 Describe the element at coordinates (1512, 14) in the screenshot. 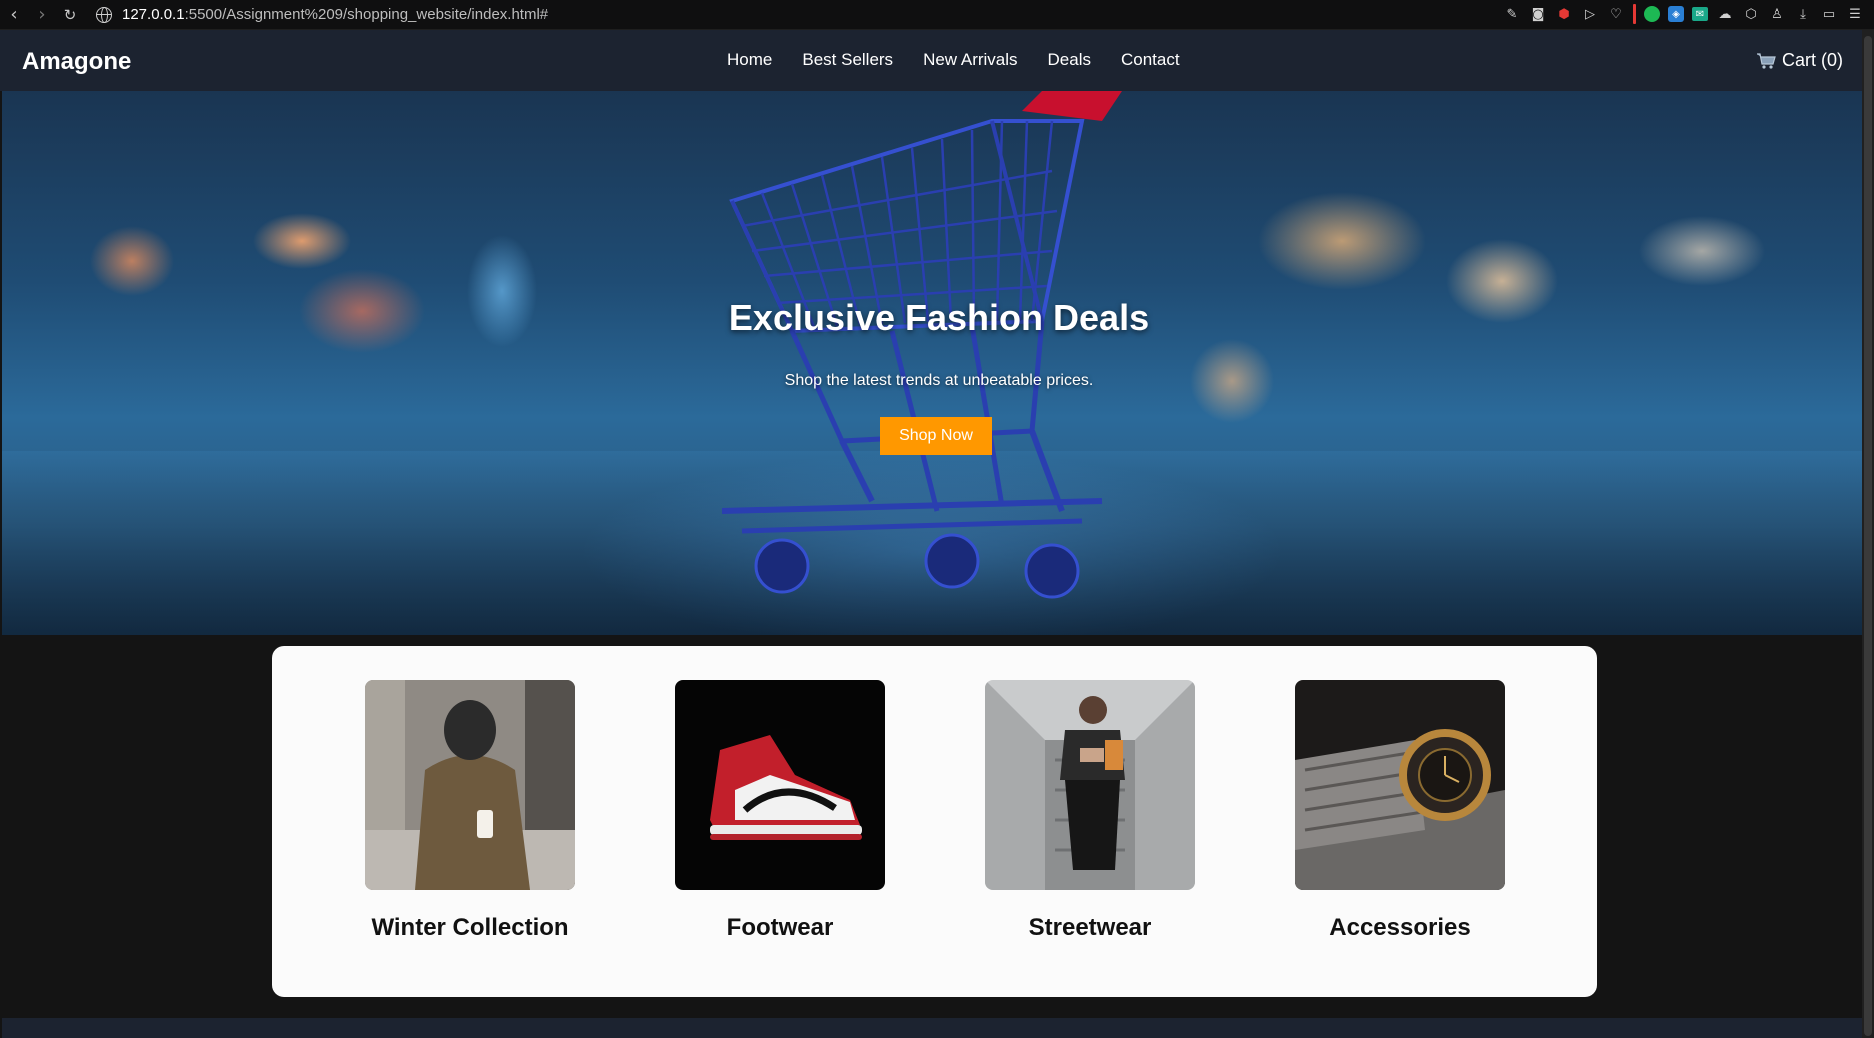

I see `edit-icon: ✎` at that location.